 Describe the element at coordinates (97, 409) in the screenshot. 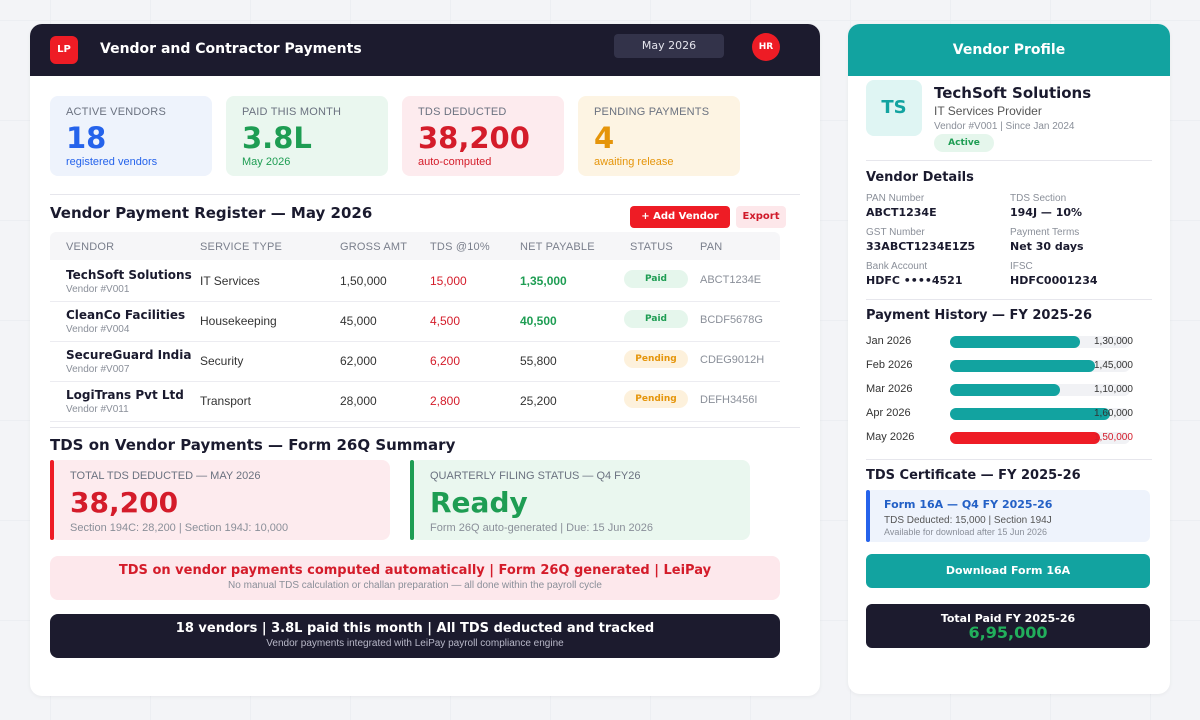

I see `vendor-id: Vendor #V011` at that location.